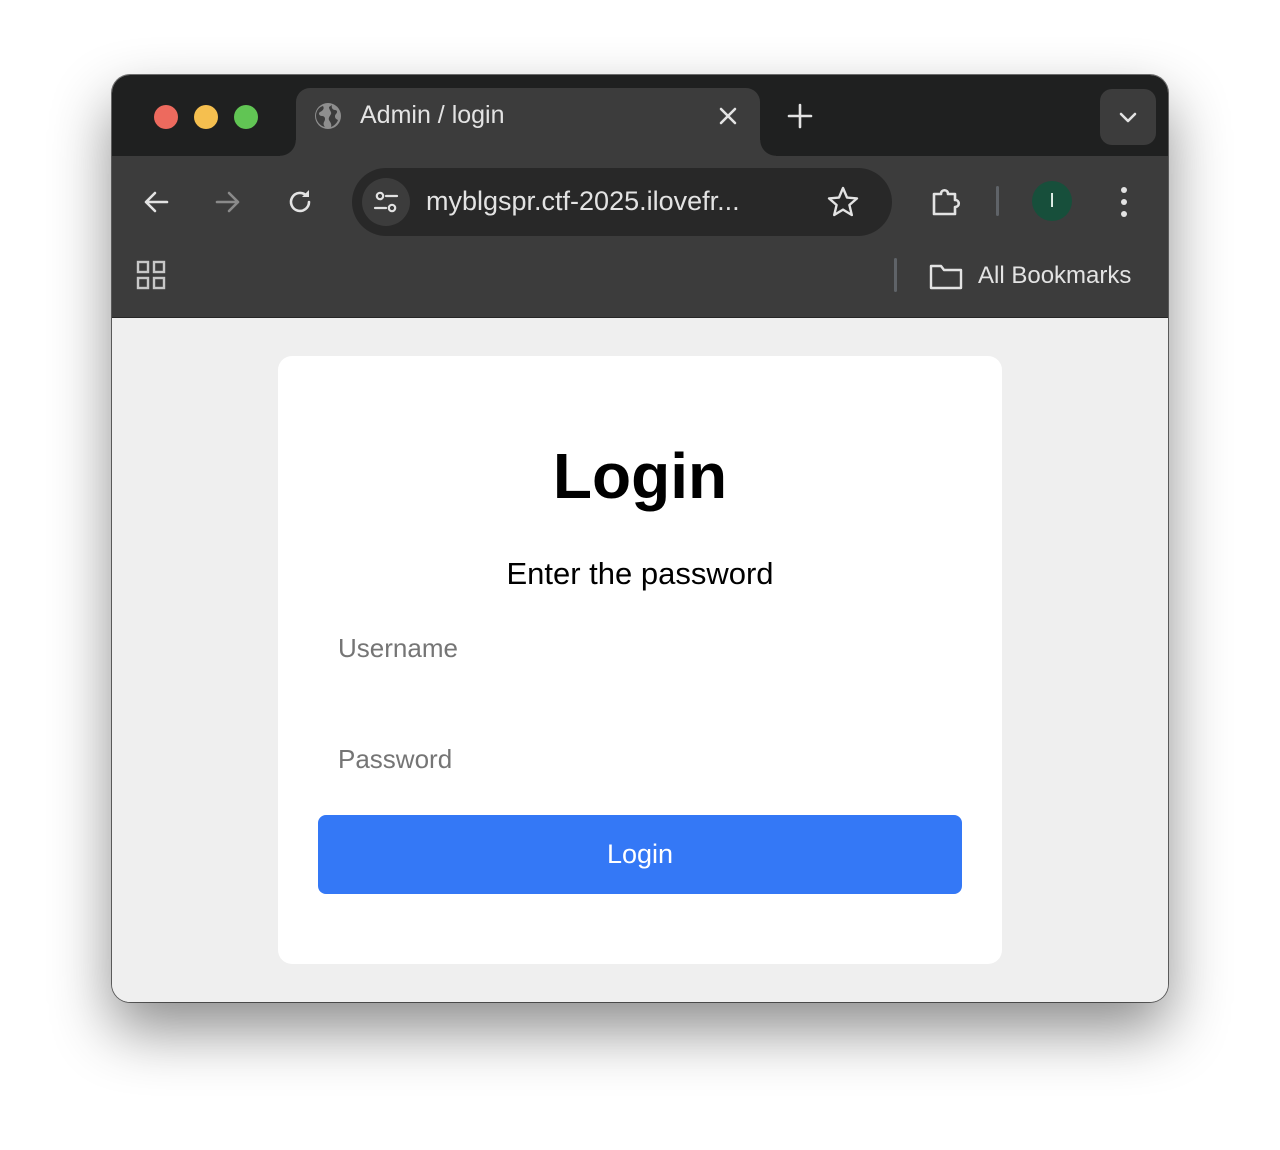  I want to click on chevron-down-icon, so click(1128, 117).